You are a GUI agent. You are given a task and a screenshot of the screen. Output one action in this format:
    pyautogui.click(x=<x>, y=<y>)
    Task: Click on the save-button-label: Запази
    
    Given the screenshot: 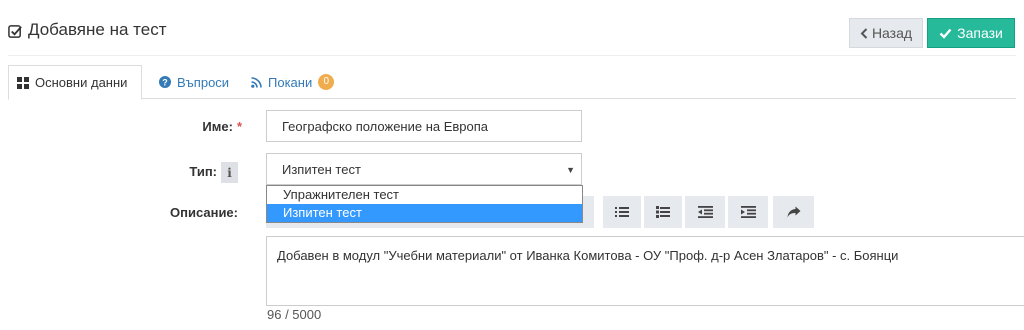 What is the action you would take?
    pyautogui.click(x=980, y=33)
    